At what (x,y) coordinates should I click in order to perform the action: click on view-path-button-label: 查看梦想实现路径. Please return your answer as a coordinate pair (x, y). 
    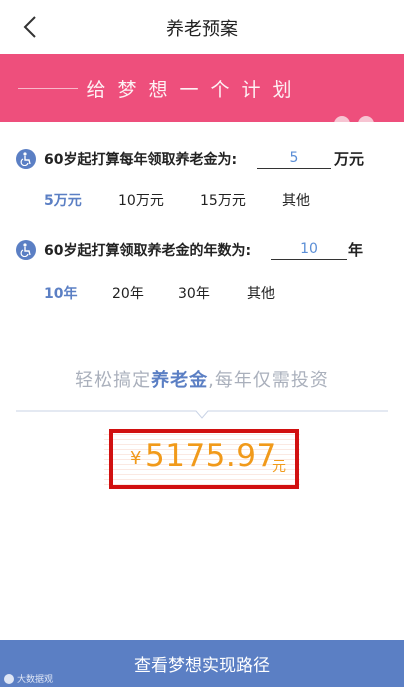
    Looking at the image, I should click on (202, 666).